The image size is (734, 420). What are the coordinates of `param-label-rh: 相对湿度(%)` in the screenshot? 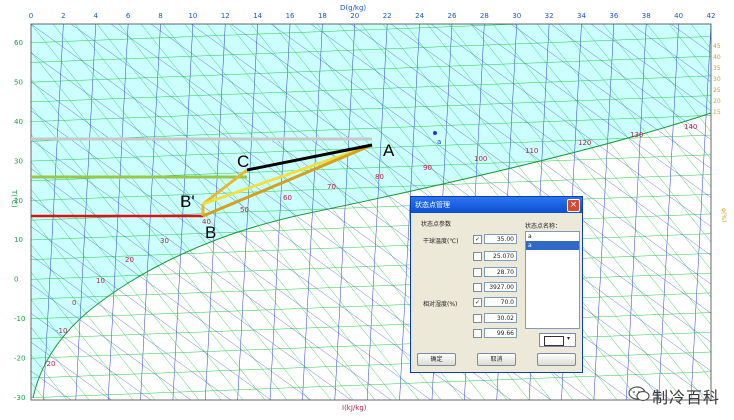 It's located at (440, 304).